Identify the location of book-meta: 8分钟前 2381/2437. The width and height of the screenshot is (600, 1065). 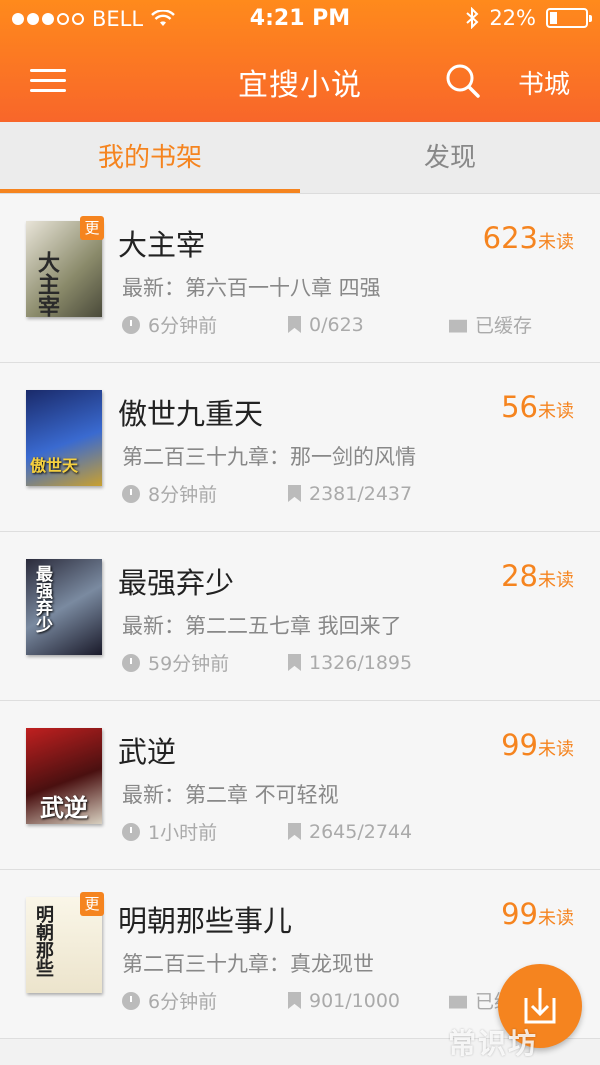
(285, 493).